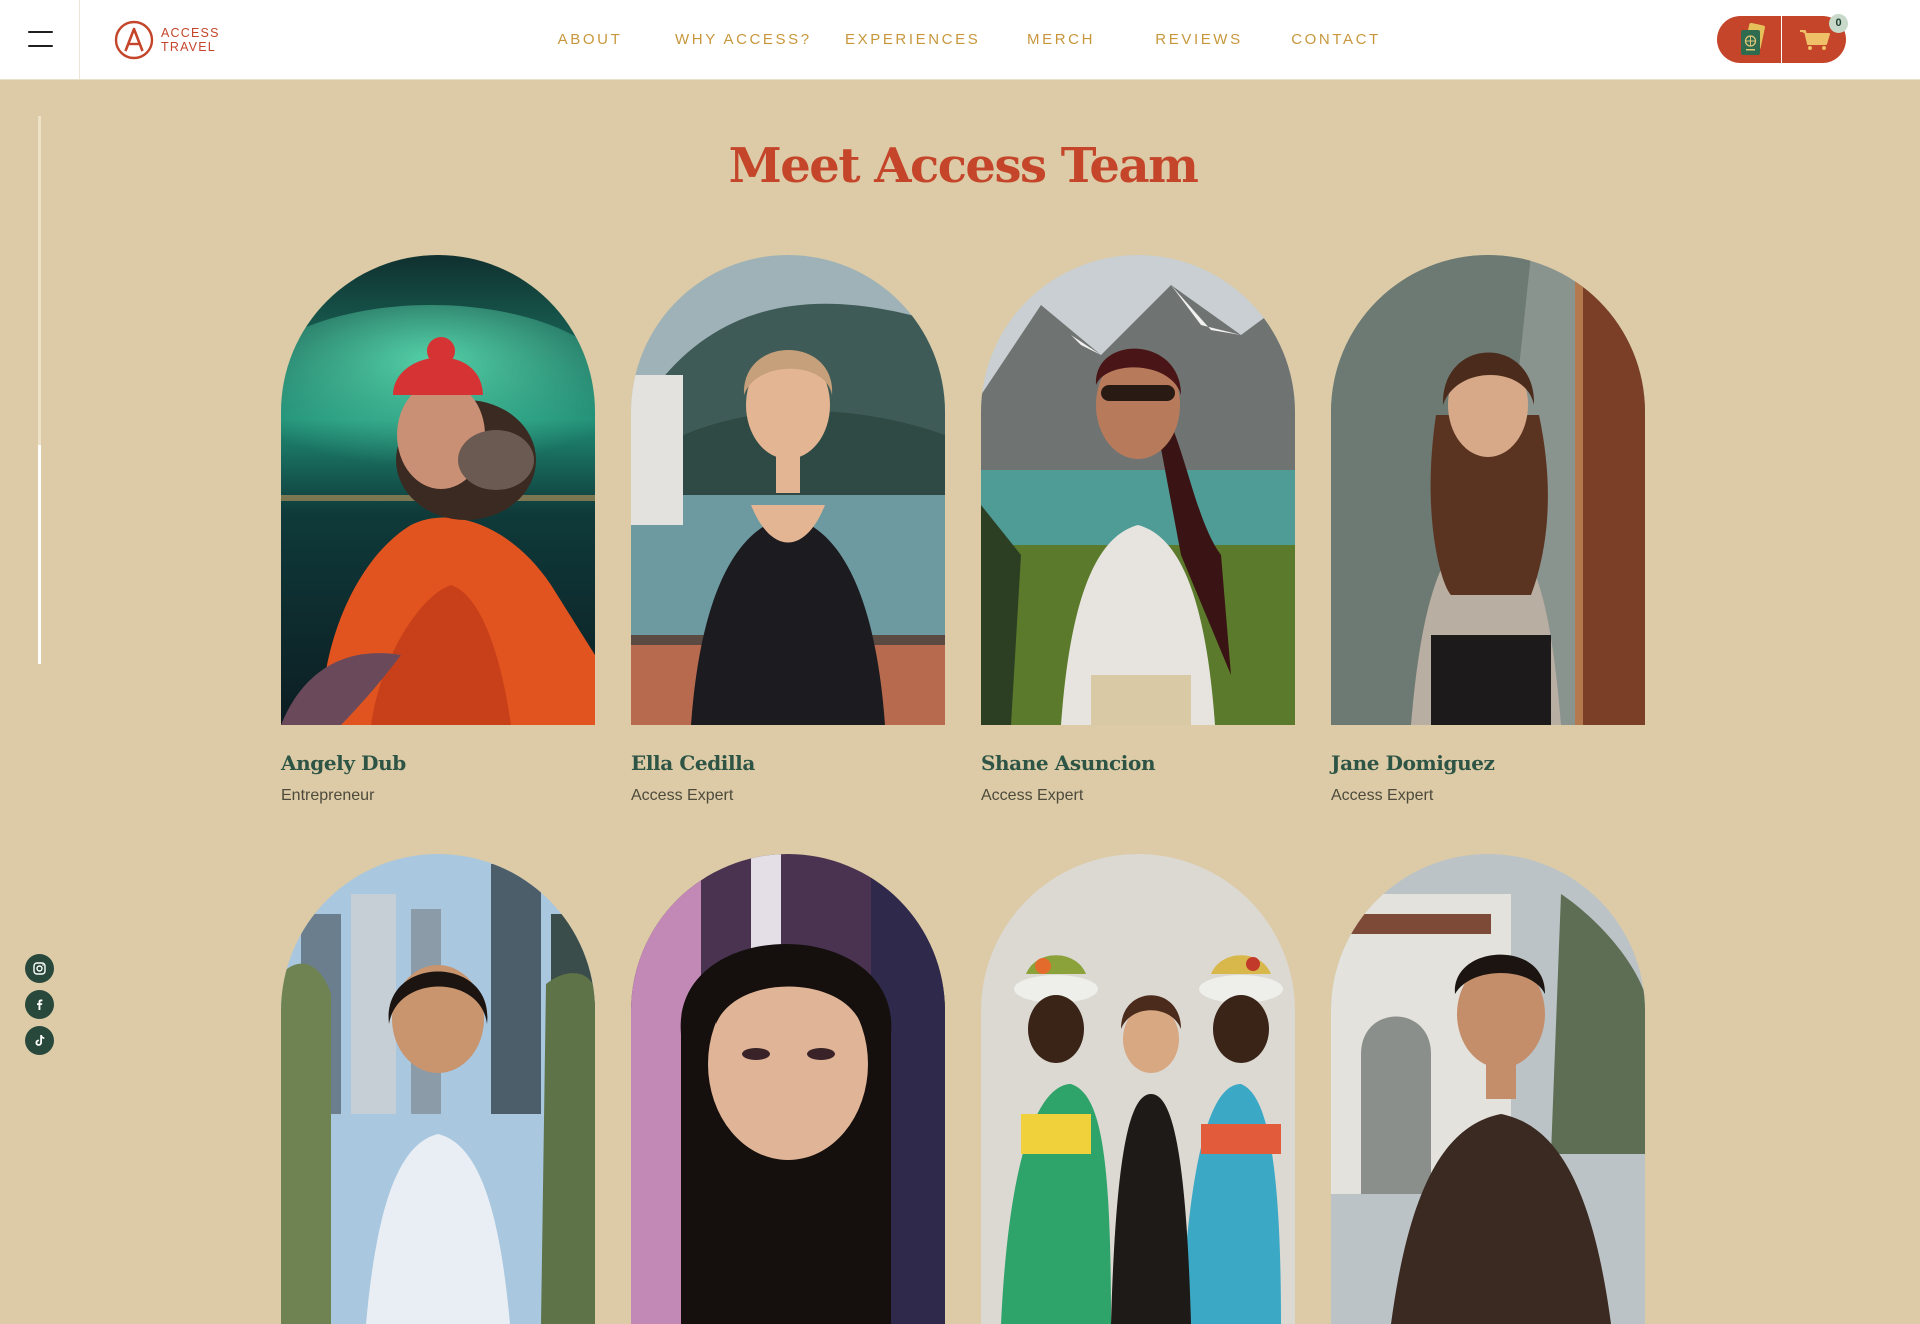 This screenshot has width=1920, height=1324. Describe the element at coordinates (1815, 40) in the screenshot. I see `cart-icon` at that location.